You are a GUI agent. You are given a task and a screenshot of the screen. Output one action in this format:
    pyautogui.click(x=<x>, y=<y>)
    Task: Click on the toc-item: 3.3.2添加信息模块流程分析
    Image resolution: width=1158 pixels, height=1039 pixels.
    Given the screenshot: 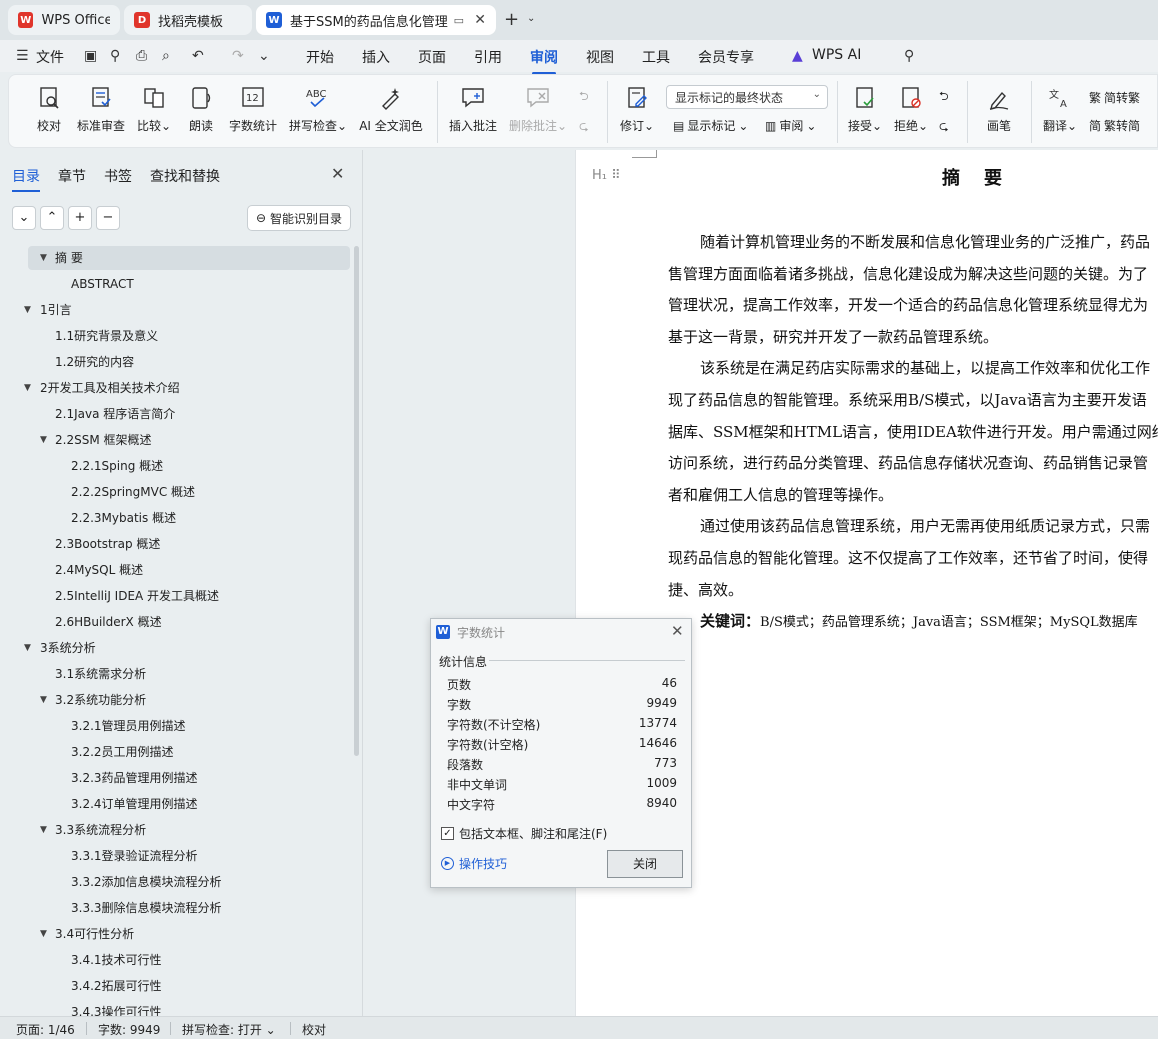 What is the action you would take?
    pyautogui.click(x=189, y=882)
    